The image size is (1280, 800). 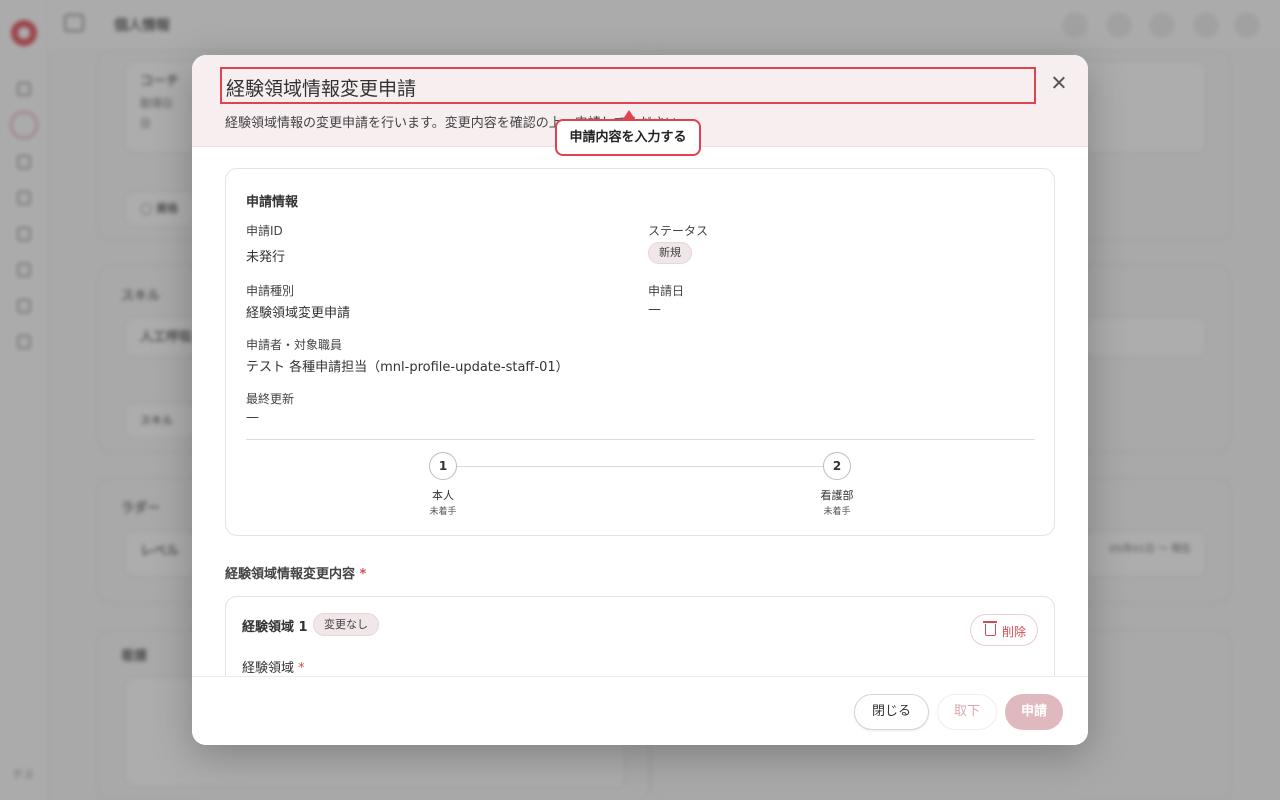 What do you see at coordinates (294, 345) in the screenshot?
I see `applicant-label: 申請者・対象職員` at bounding box center [294, 345].